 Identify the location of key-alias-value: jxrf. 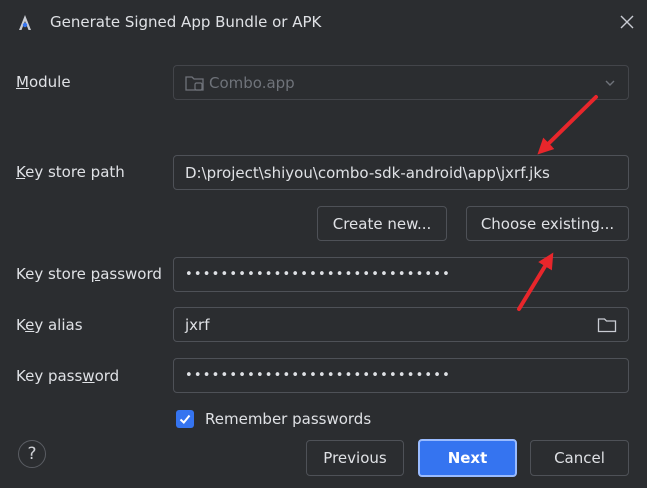
(197, 324).